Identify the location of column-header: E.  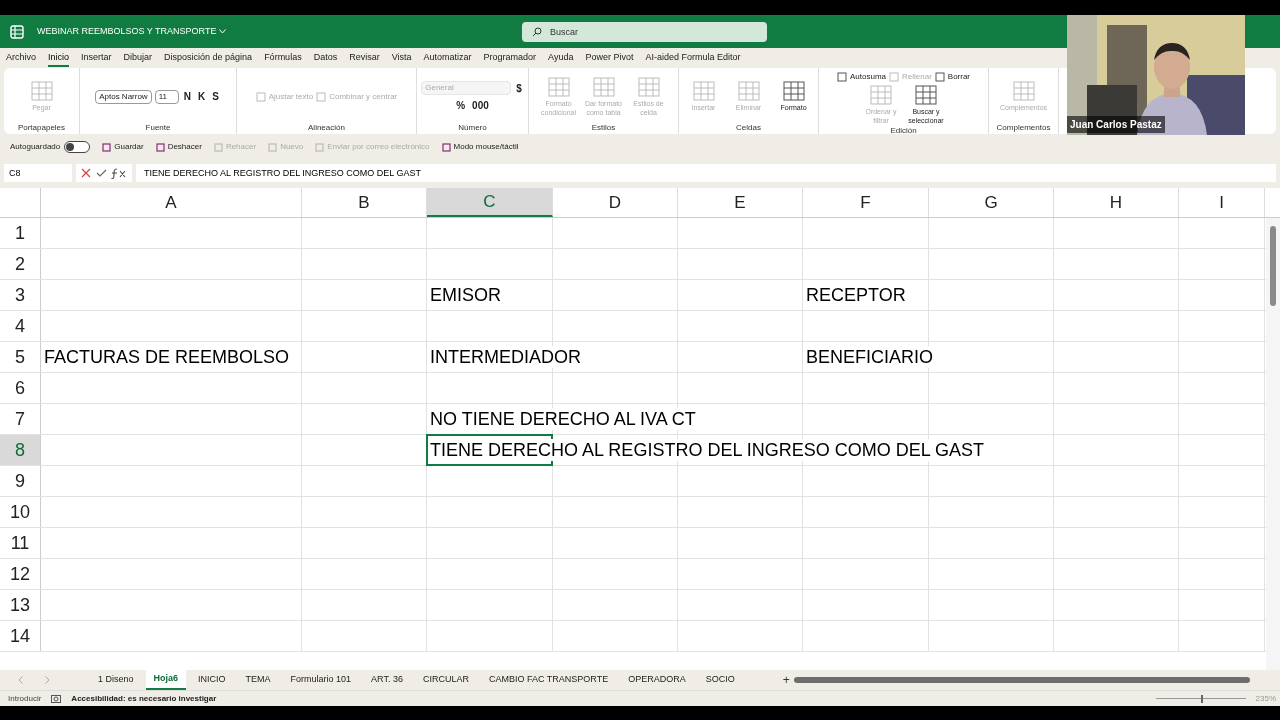
(740, 202).